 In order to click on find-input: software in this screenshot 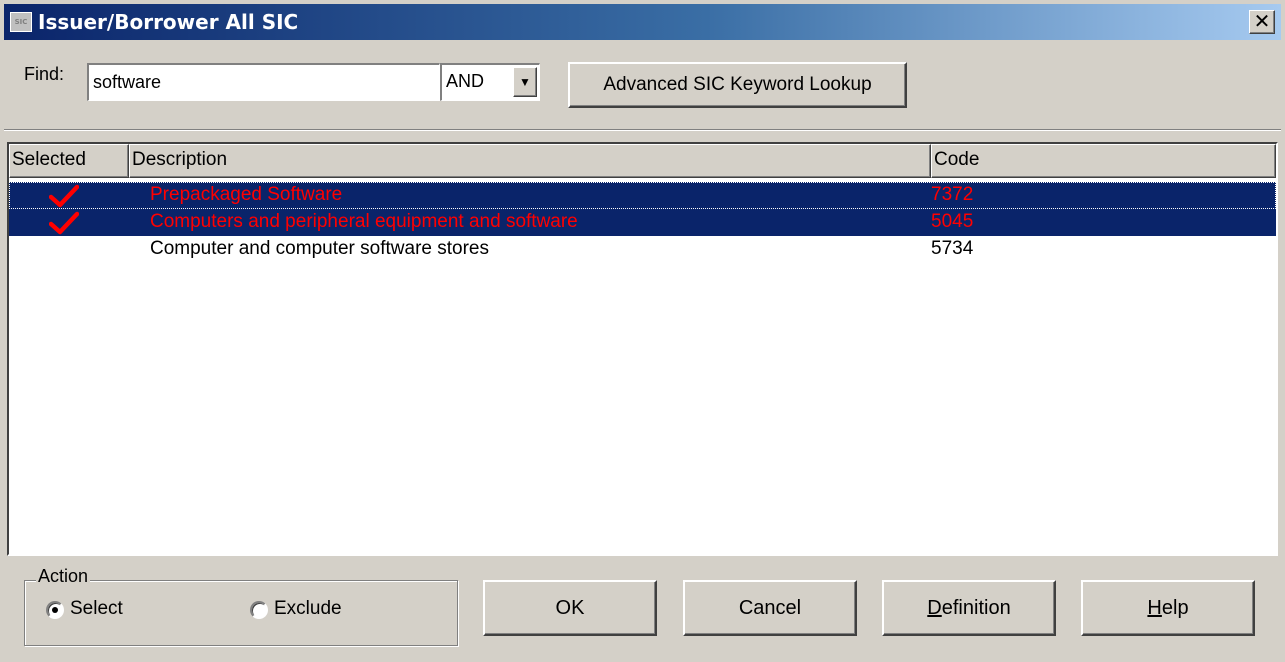, I will do `click(263, 82)`.